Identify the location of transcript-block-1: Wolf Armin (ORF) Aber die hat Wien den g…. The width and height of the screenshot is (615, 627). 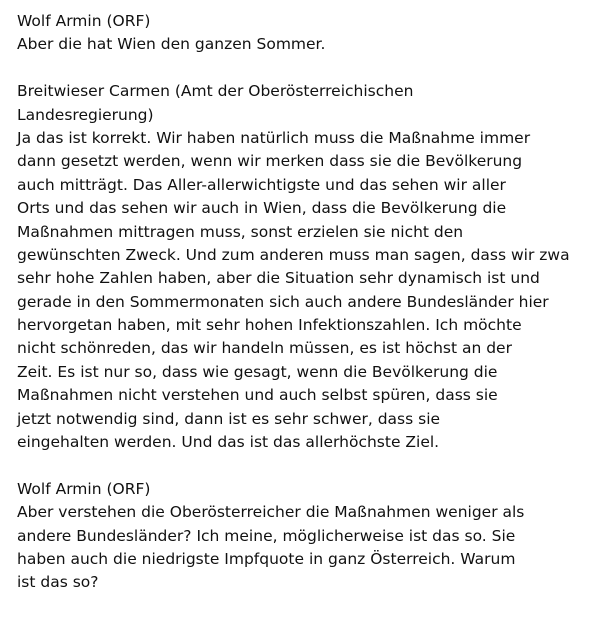
(316, 33).